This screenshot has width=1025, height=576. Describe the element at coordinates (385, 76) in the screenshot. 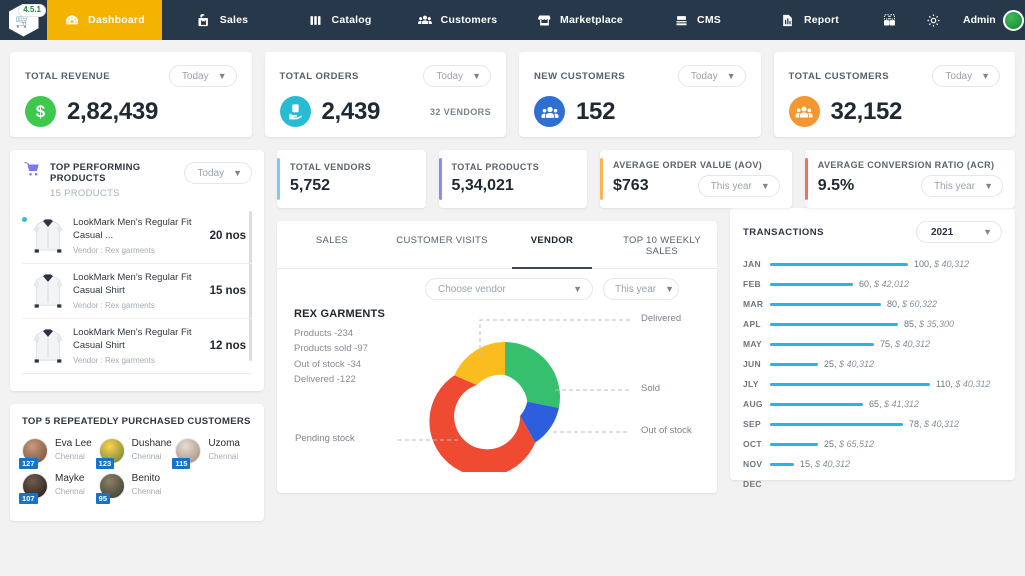

I see `kpi-header: TOTAL ORDERS Today ▼` at that location.